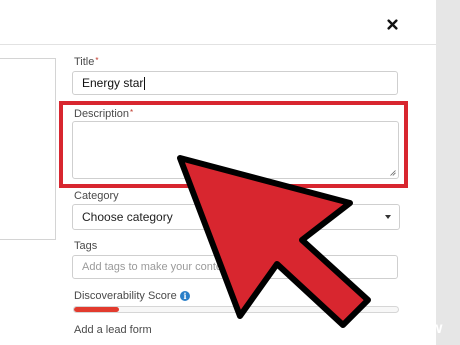 The height and width of the screenshot is (345, 460). What do you see at coordinates (236, 309) in the screenshot?
I see `discoverability-score-bar` at bounding box center [236, 309].